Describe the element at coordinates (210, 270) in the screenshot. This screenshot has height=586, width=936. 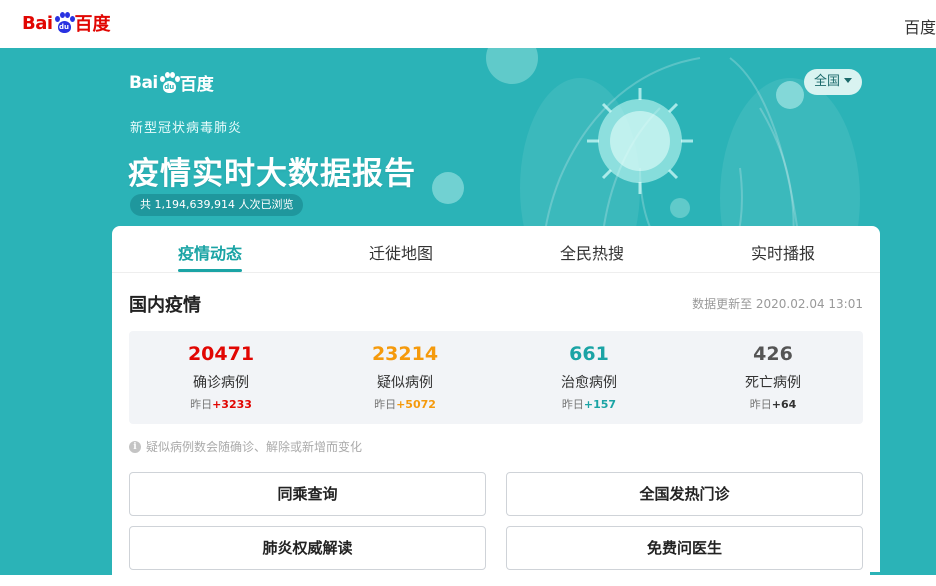
I see `active-tab-indicator` at that location.